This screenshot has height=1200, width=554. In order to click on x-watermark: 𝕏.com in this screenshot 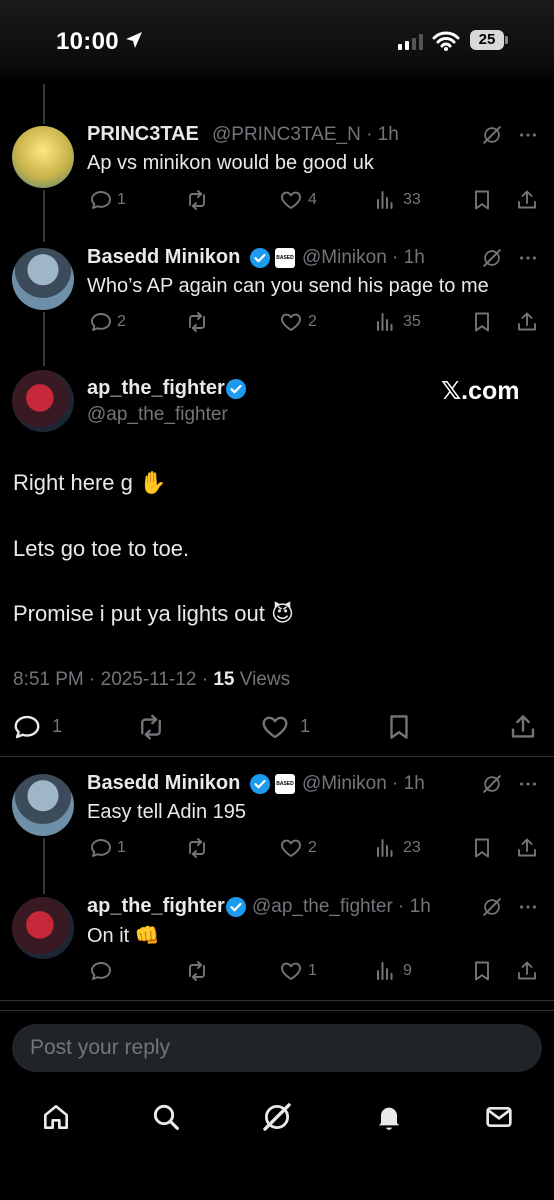, I will do `click(480, 391)`.